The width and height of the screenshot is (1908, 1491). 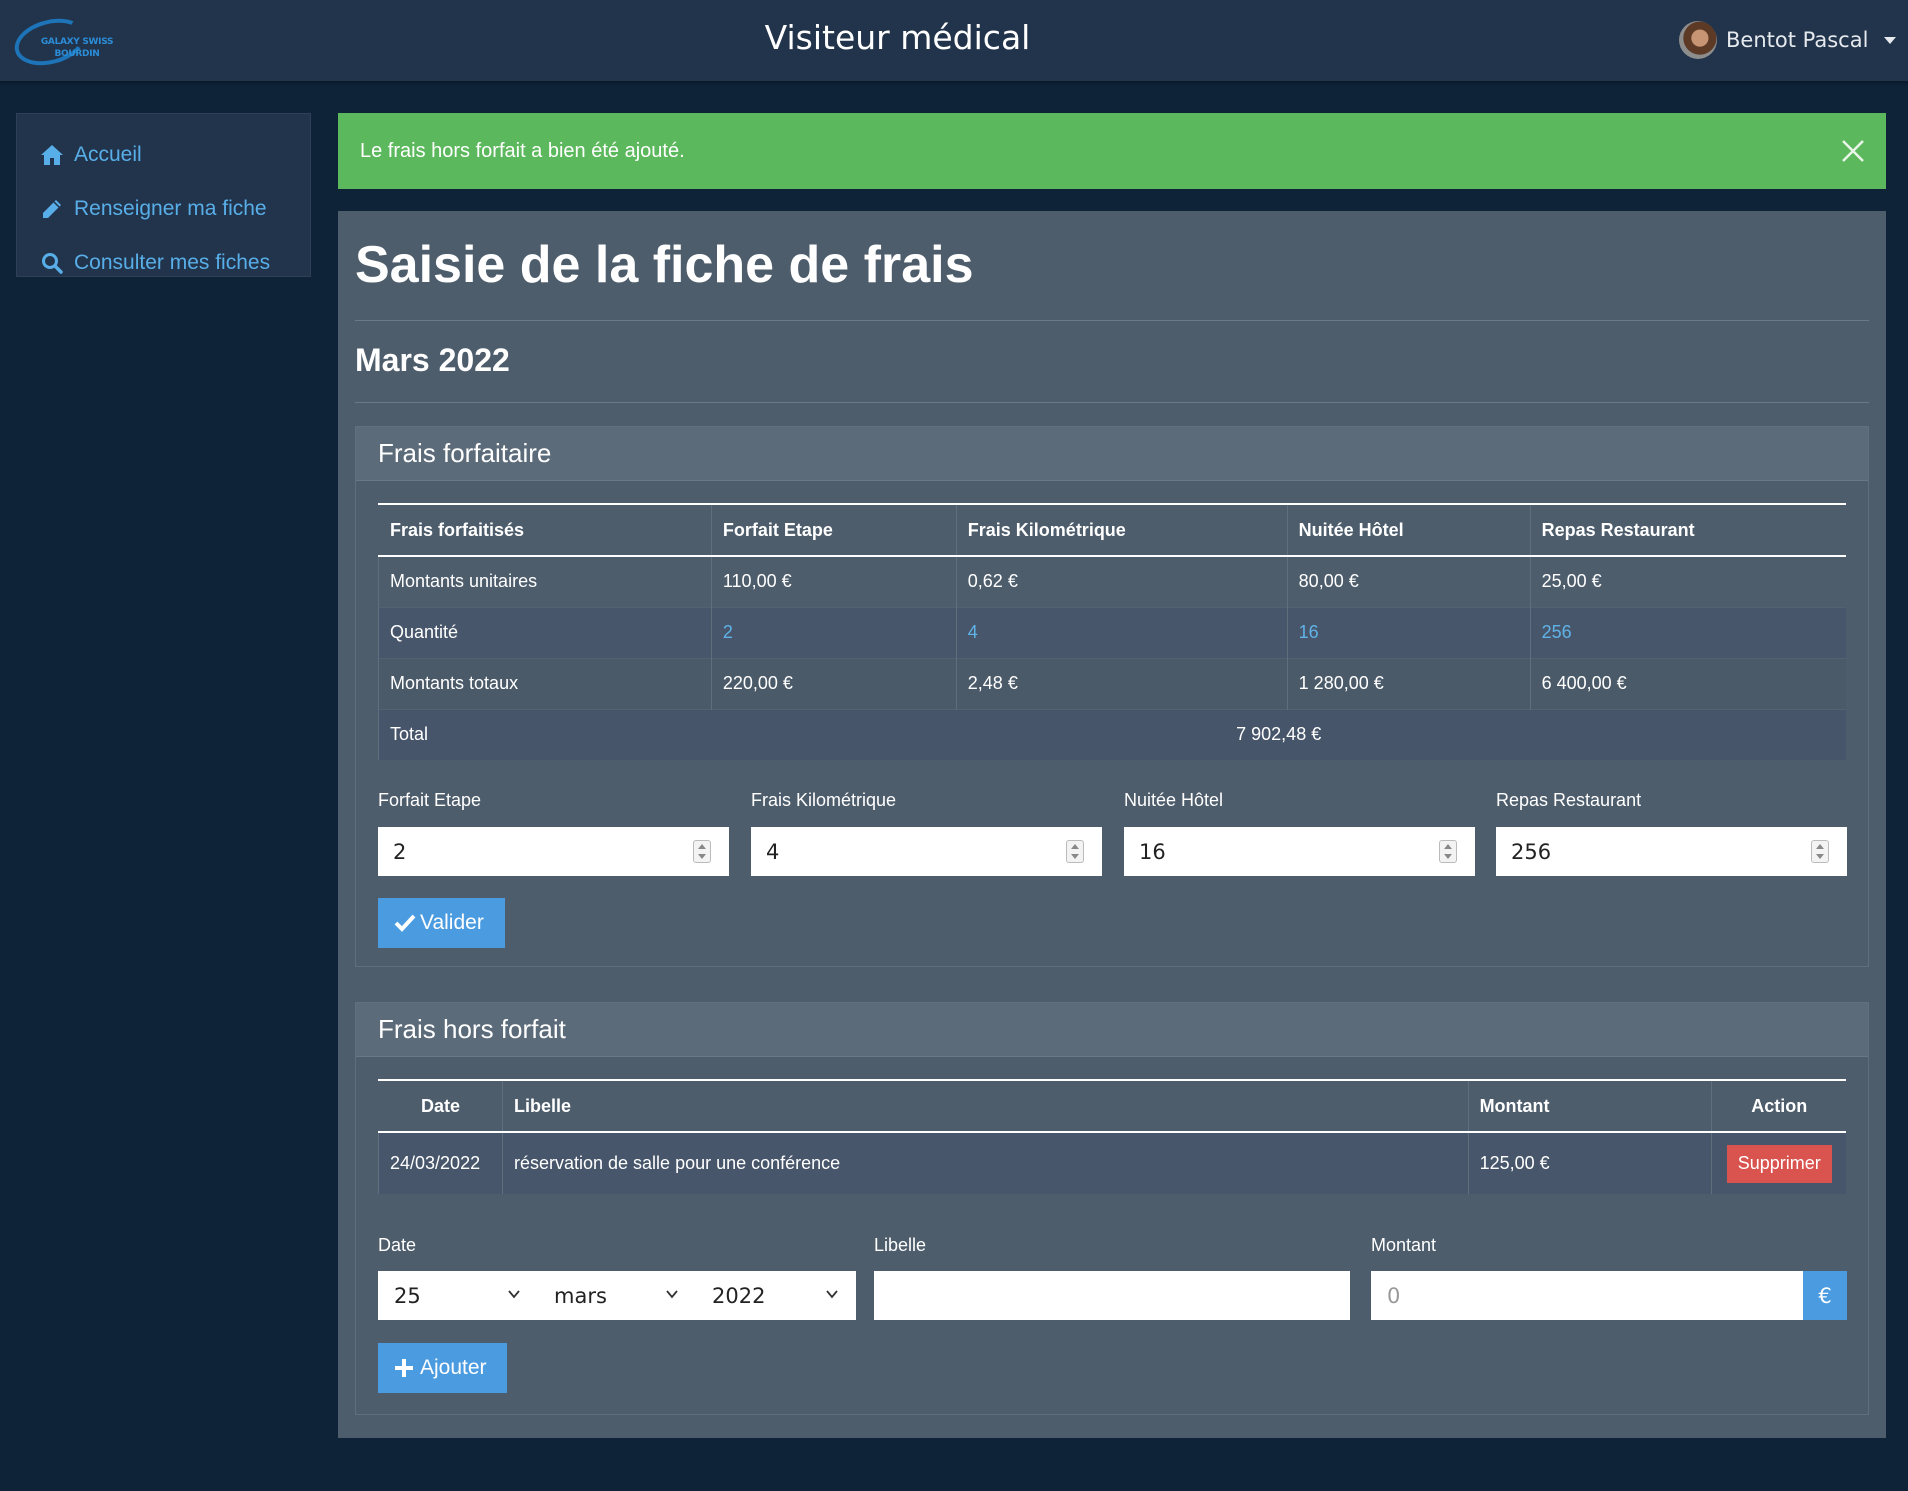 I want to click on forfait-etape-input: 2, so click(x=553, y=851).